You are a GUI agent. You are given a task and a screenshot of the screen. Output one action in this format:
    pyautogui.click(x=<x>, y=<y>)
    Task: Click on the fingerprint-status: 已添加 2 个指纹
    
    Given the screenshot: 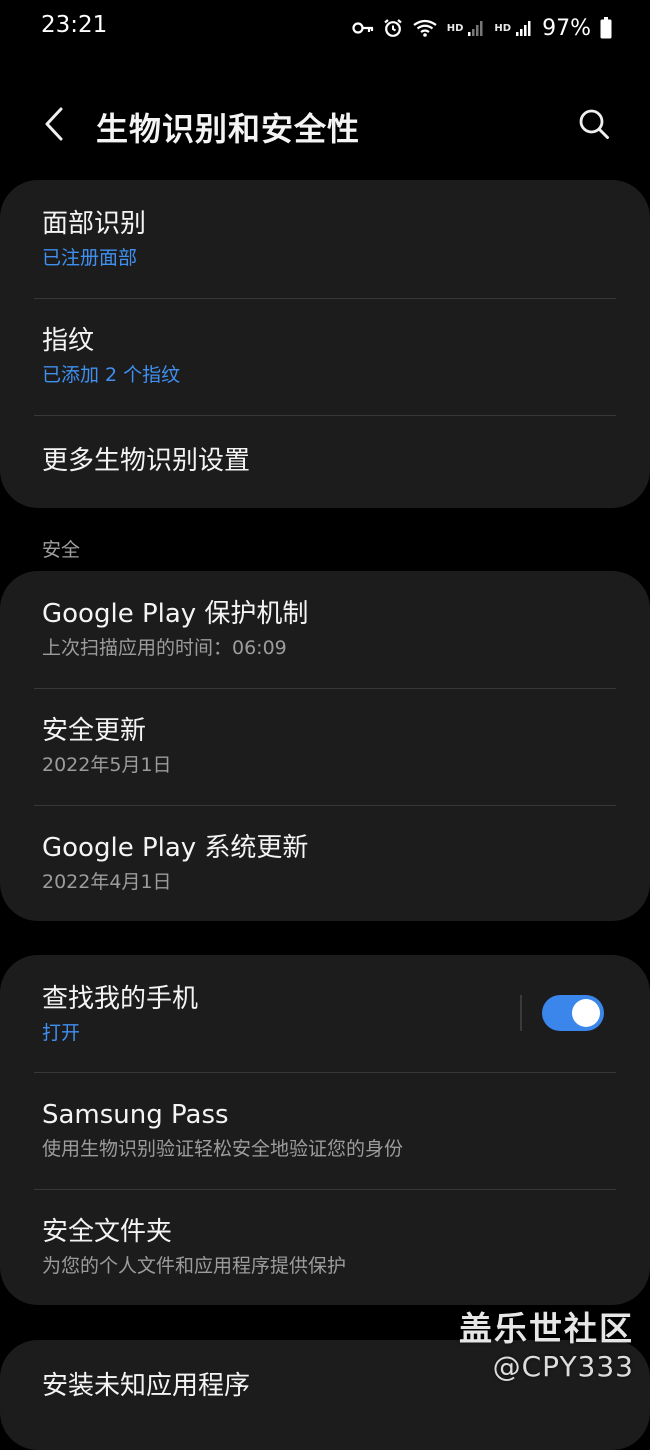 What is the action you would take?
    pyautogui.click(x=111, y=375)
    